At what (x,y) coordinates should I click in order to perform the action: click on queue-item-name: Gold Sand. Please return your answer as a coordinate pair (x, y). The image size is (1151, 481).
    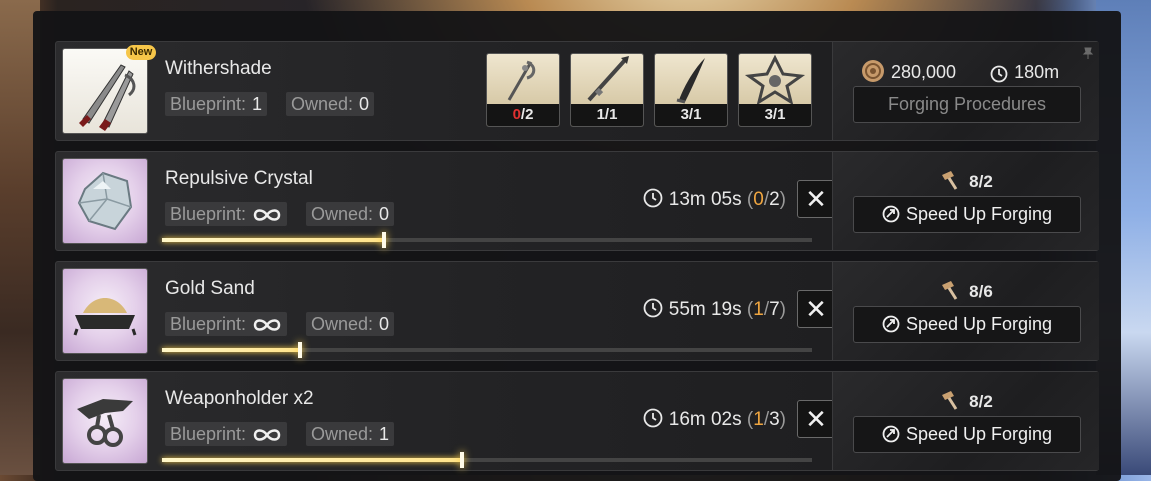
    Looking at the image, I should click on (210, 288).